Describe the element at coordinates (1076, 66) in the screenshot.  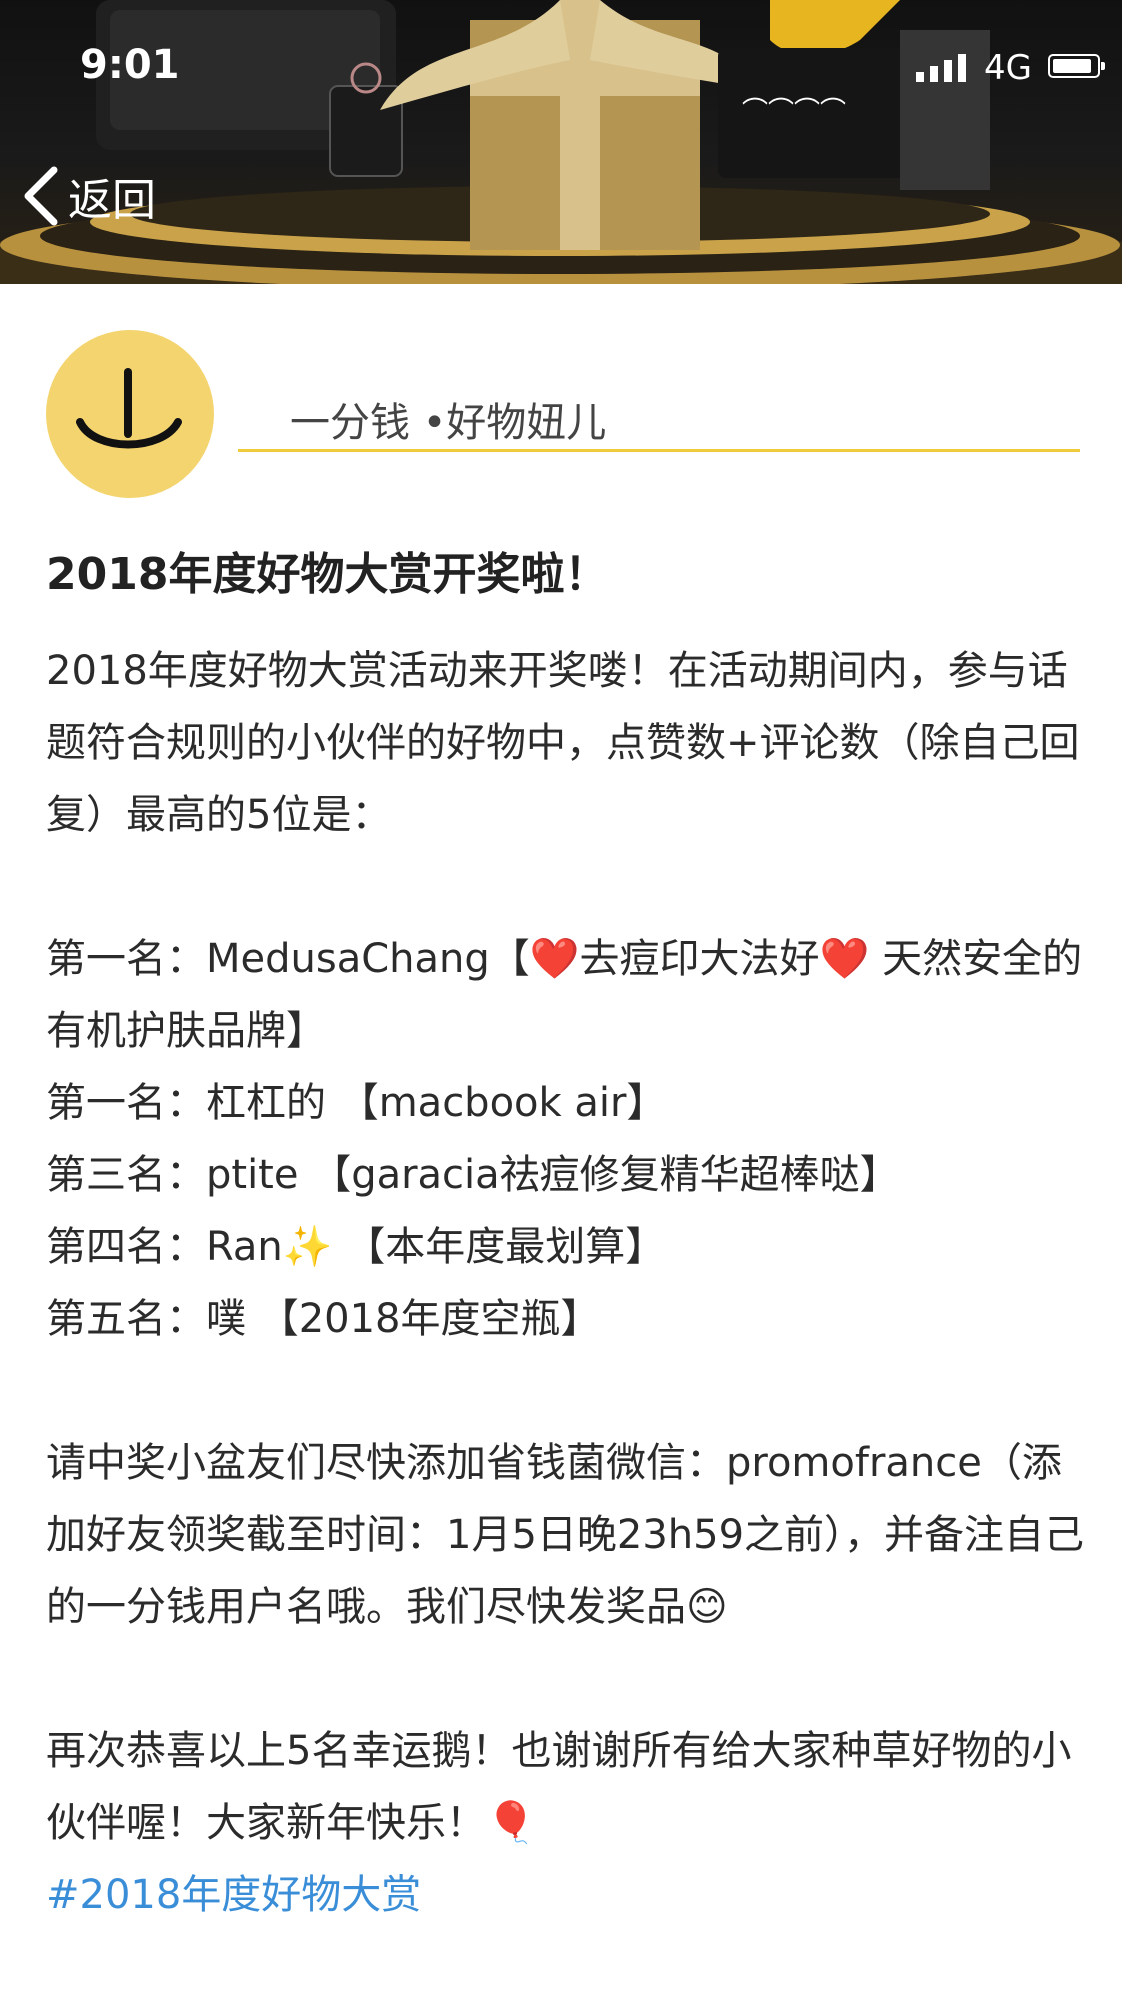
I see `battery-icon` at that location.